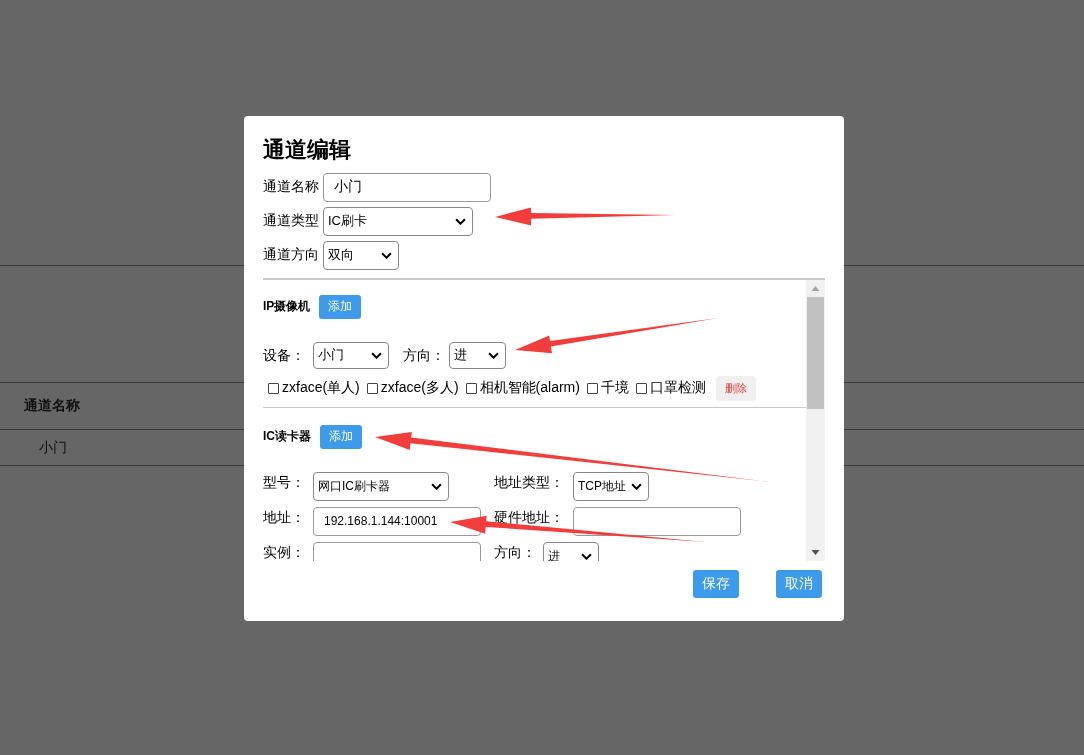  What do you see at coordinates (419, 388) in the screenshot?
I see `checkbox-label: zxface(多人)` at bounding box center [419, 388].